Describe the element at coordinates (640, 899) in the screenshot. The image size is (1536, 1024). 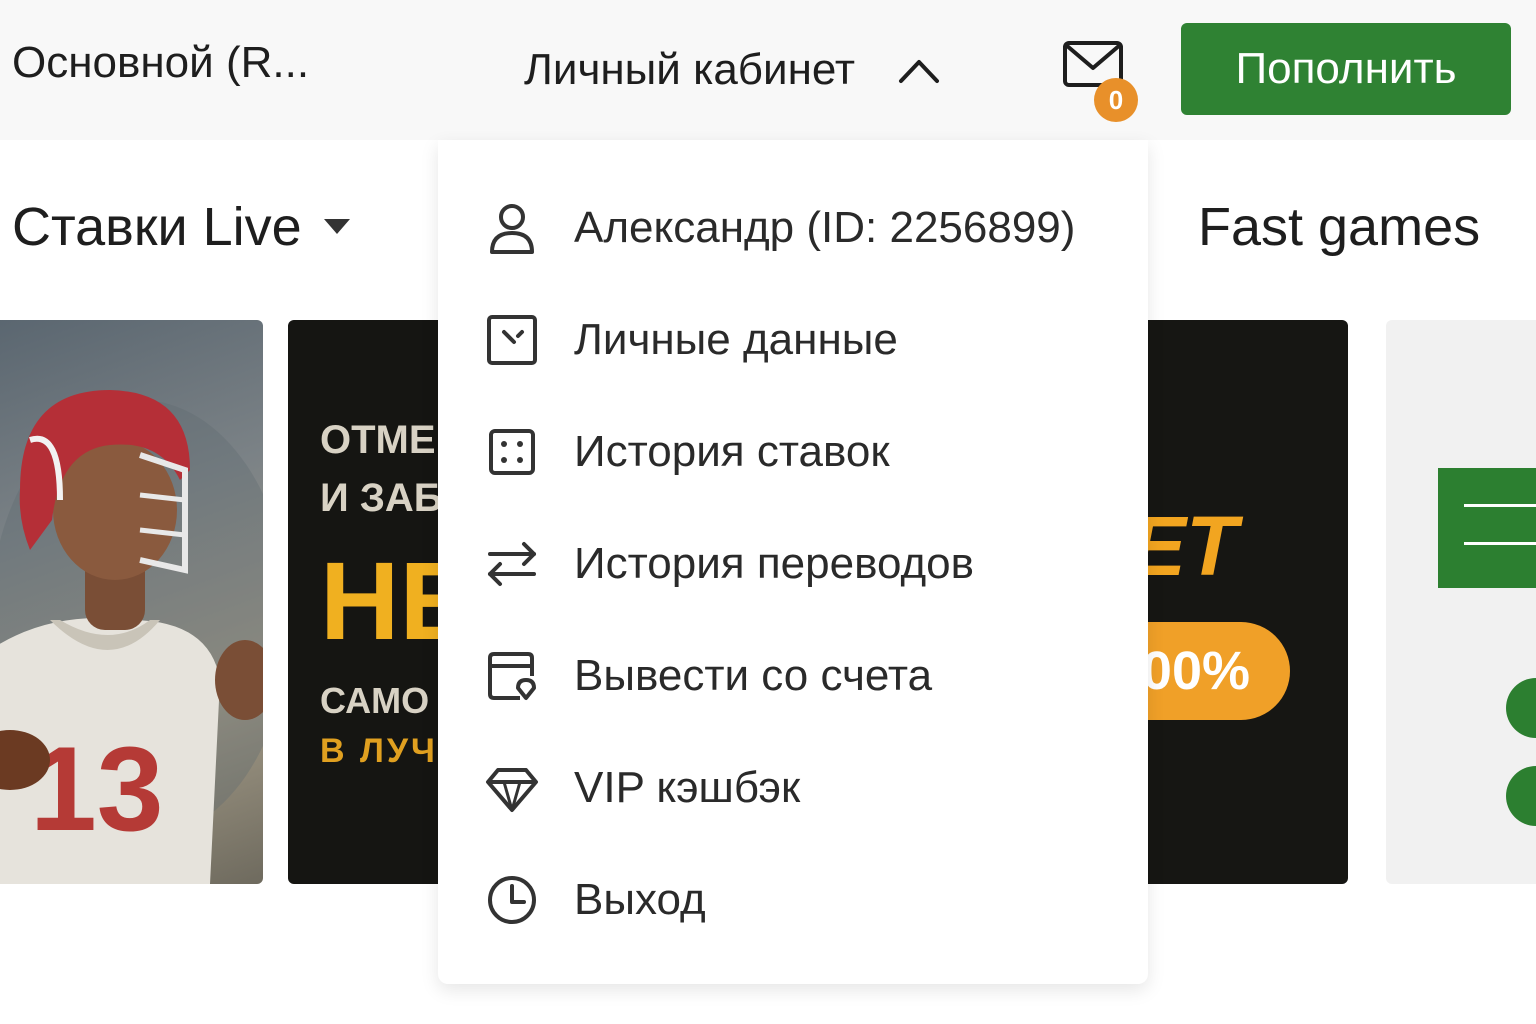
I see `menu-item-label: Выход` at that location.